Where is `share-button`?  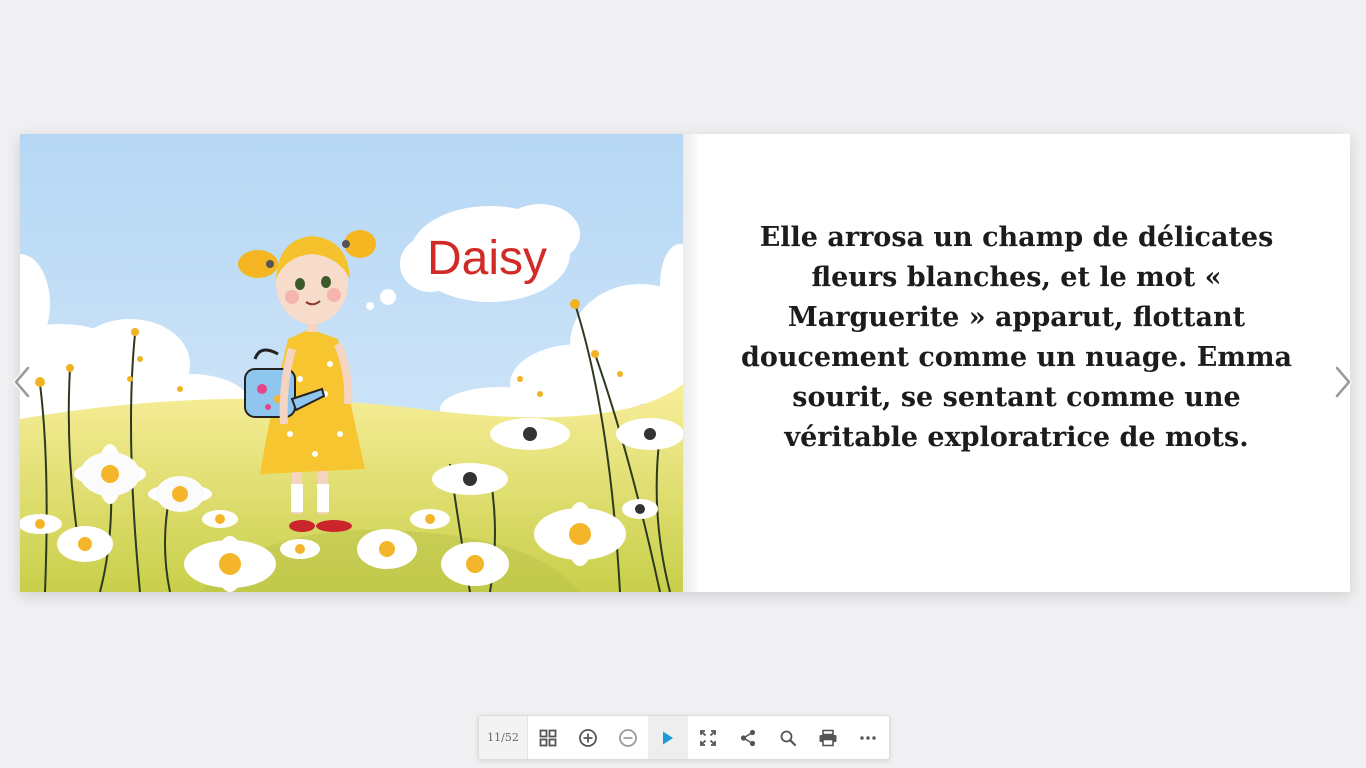 share-button is located at coordinates (748, 737).